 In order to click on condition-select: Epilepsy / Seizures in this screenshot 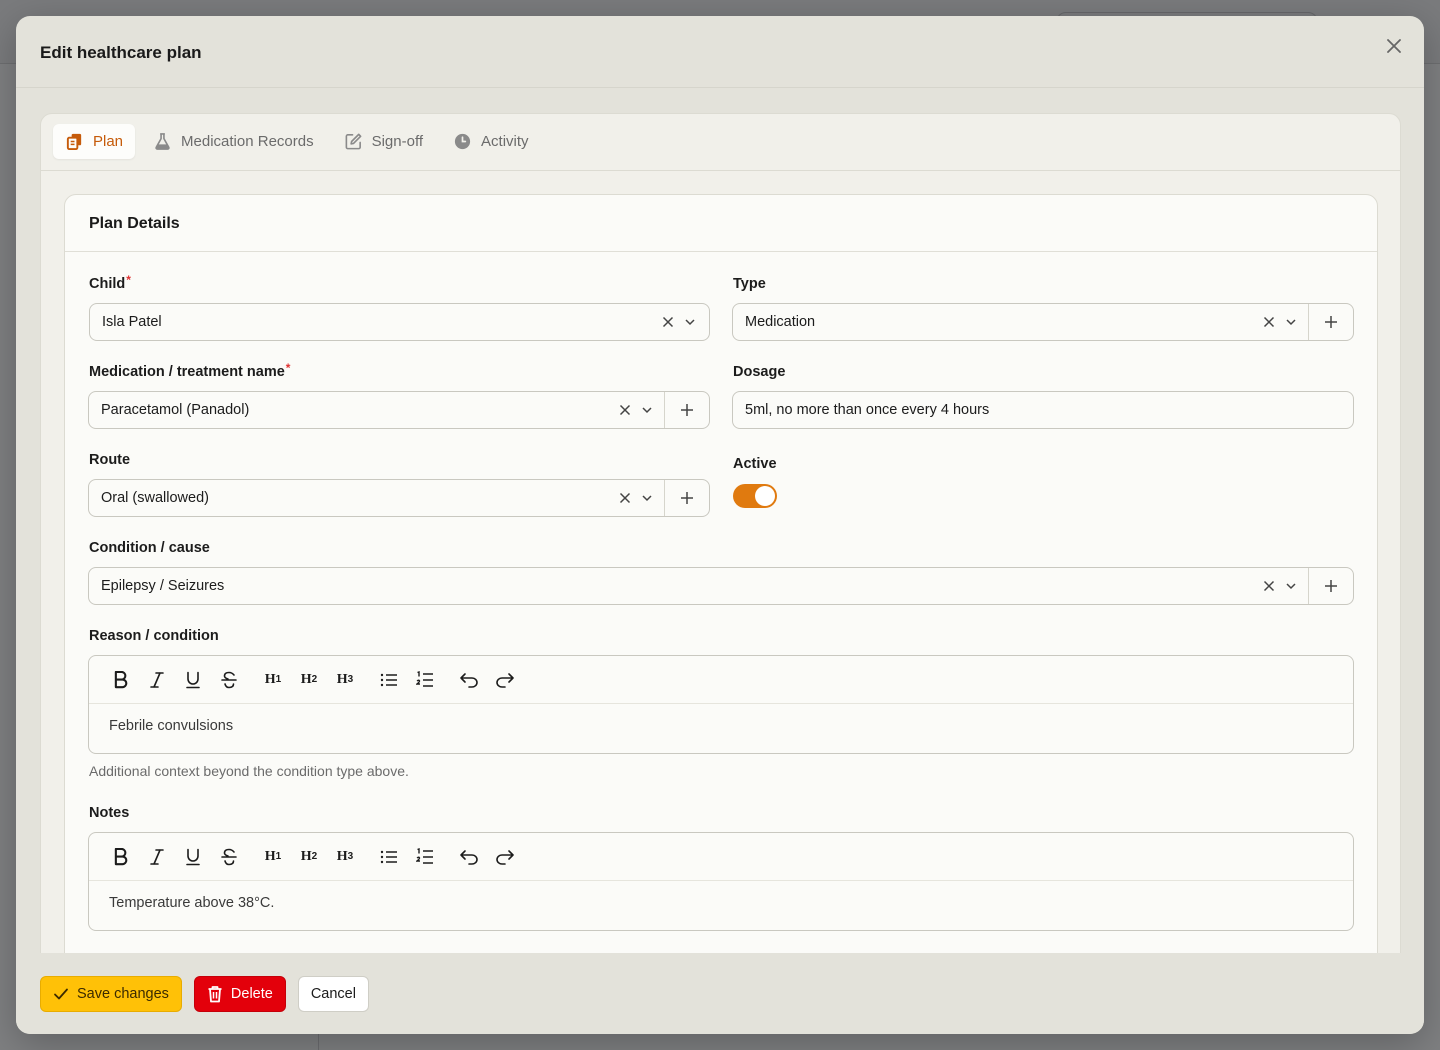, I will do `click(721, 586)`.